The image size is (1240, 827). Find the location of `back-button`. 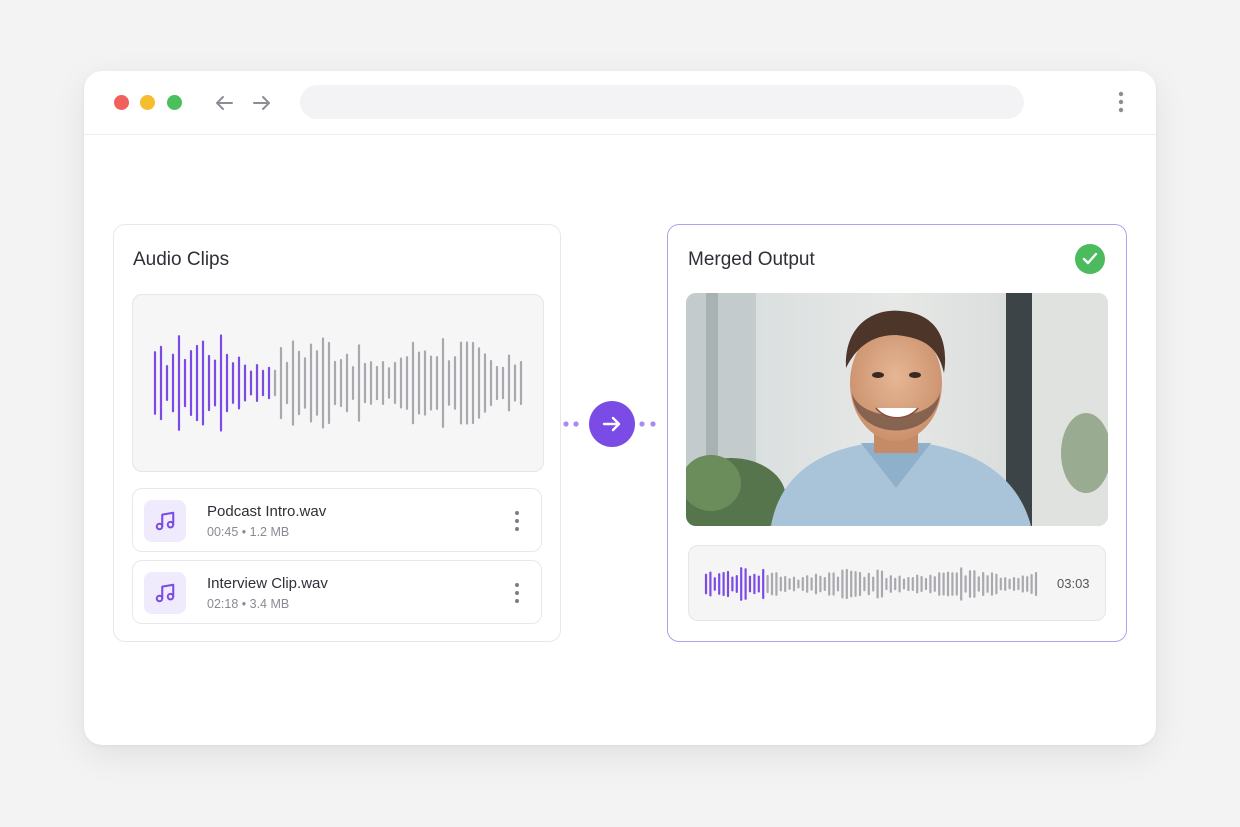

back-button is located at coordinates (224, 103).